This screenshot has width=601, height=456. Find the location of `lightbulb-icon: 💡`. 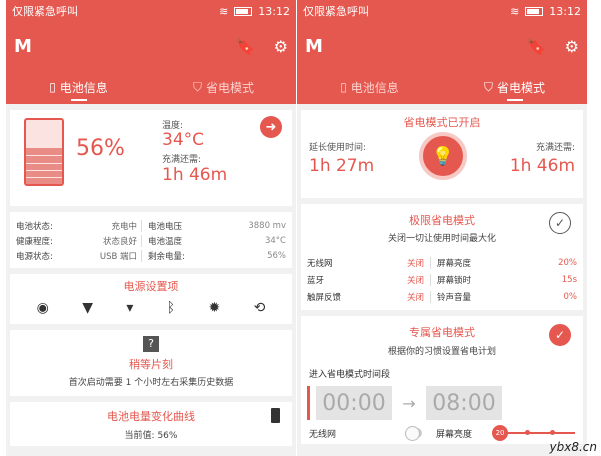

lightbulb-icon: 💡 is located at coordinates (443, 156).